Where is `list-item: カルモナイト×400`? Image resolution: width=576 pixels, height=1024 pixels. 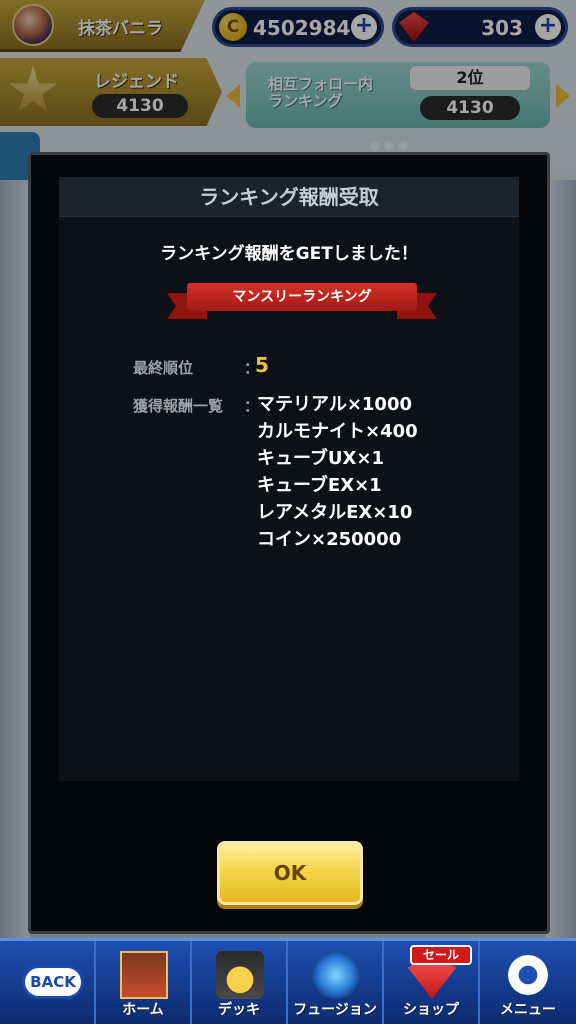 list-item: カルモナイト×400 is located at coordinates (337, 431).